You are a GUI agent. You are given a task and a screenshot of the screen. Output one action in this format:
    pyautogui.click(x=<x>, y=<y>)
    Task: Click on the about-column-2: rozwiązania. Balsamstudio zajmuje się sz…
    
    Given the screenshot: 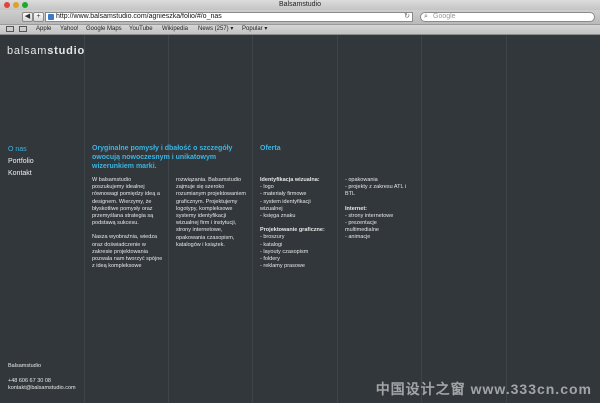 What is the action you would take?
    pyautogui.click(x=212, y=216)
    